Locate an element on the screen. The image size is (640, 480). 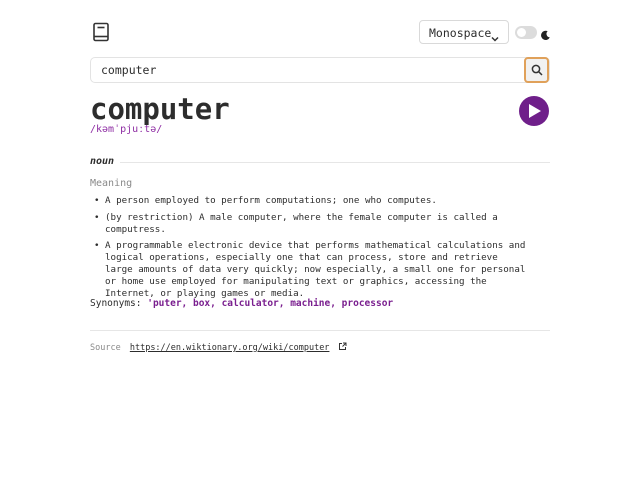
divider-line is located at coordinates (335, 162).